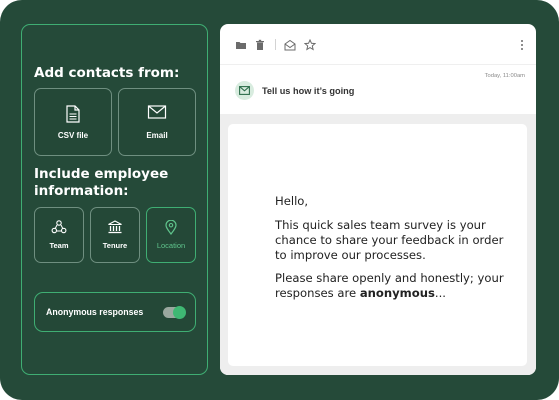  Describe the element at coordinates (73, 135) in the screenshot. I see `csv-file-label: CSV file` at that location.